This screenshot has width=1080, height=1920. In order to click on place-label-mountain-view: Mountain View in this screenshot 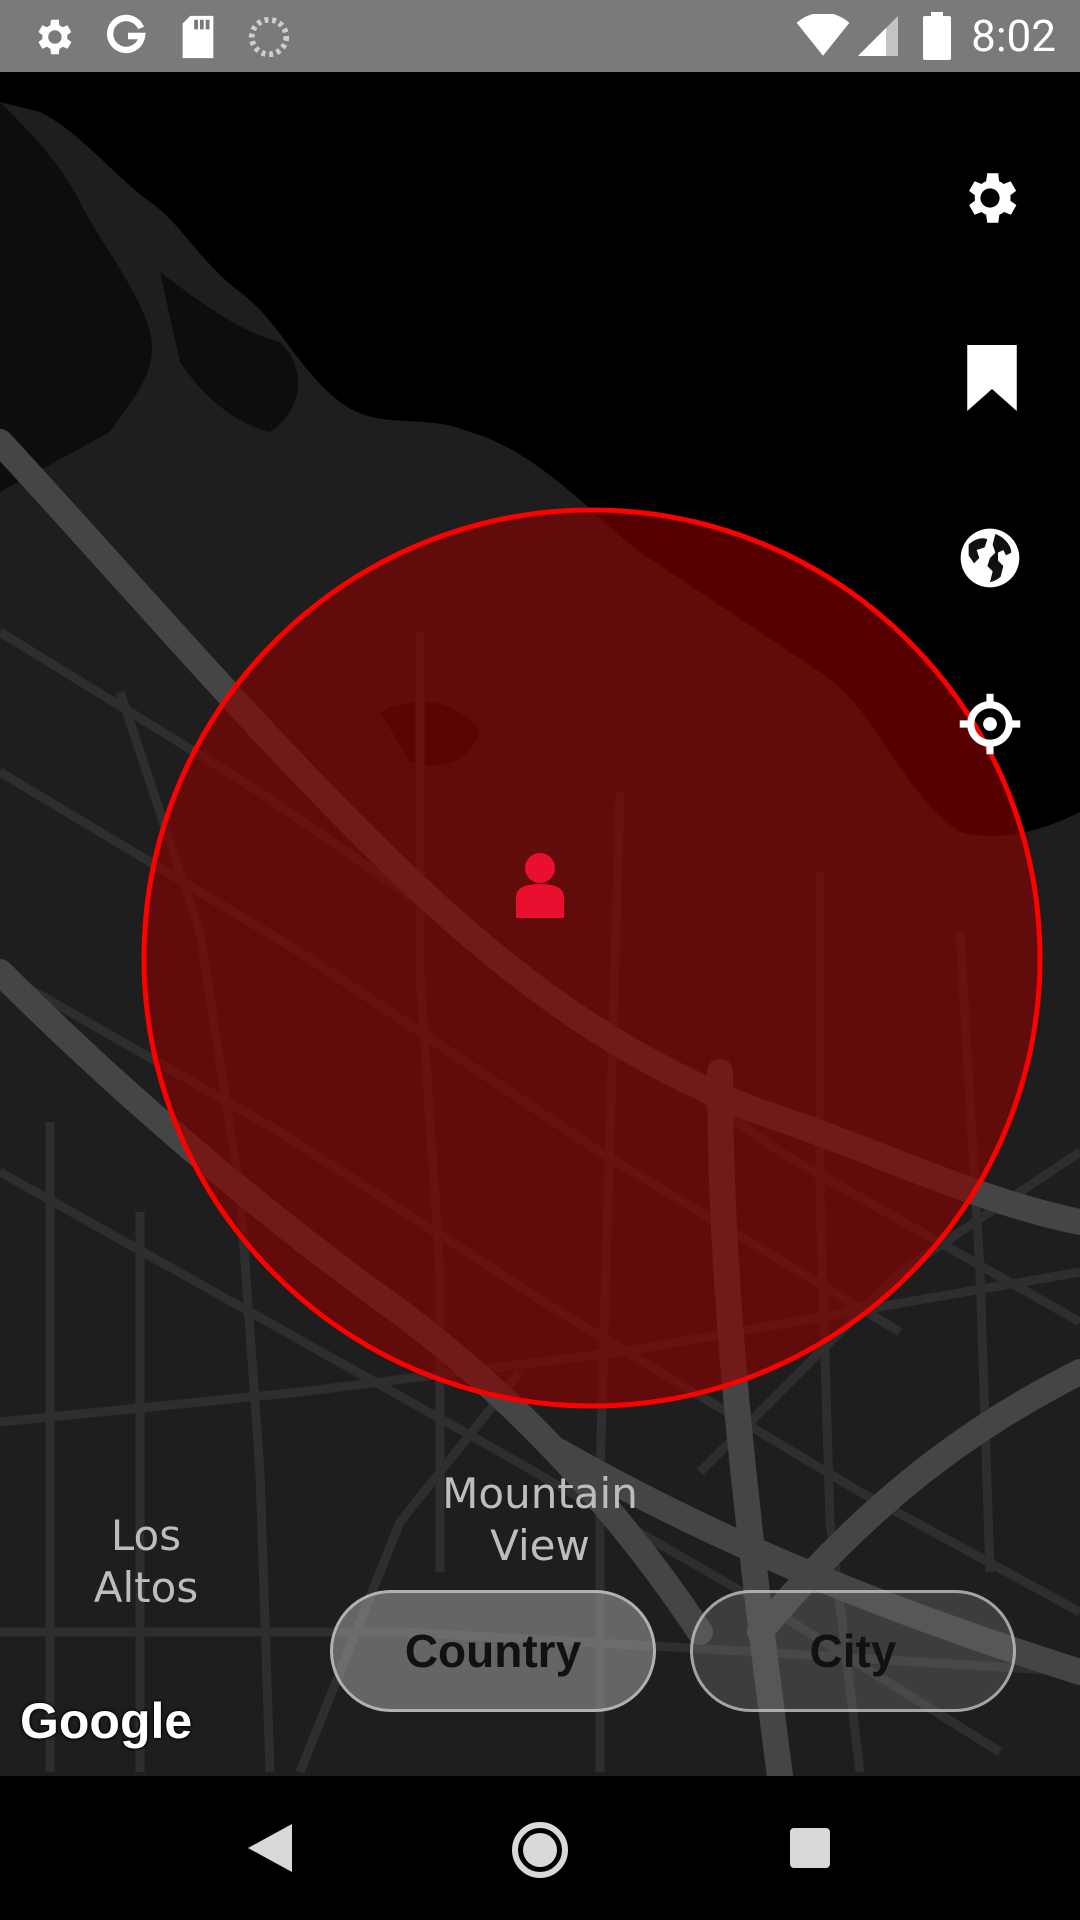, I will do `click(540, 1520)`.